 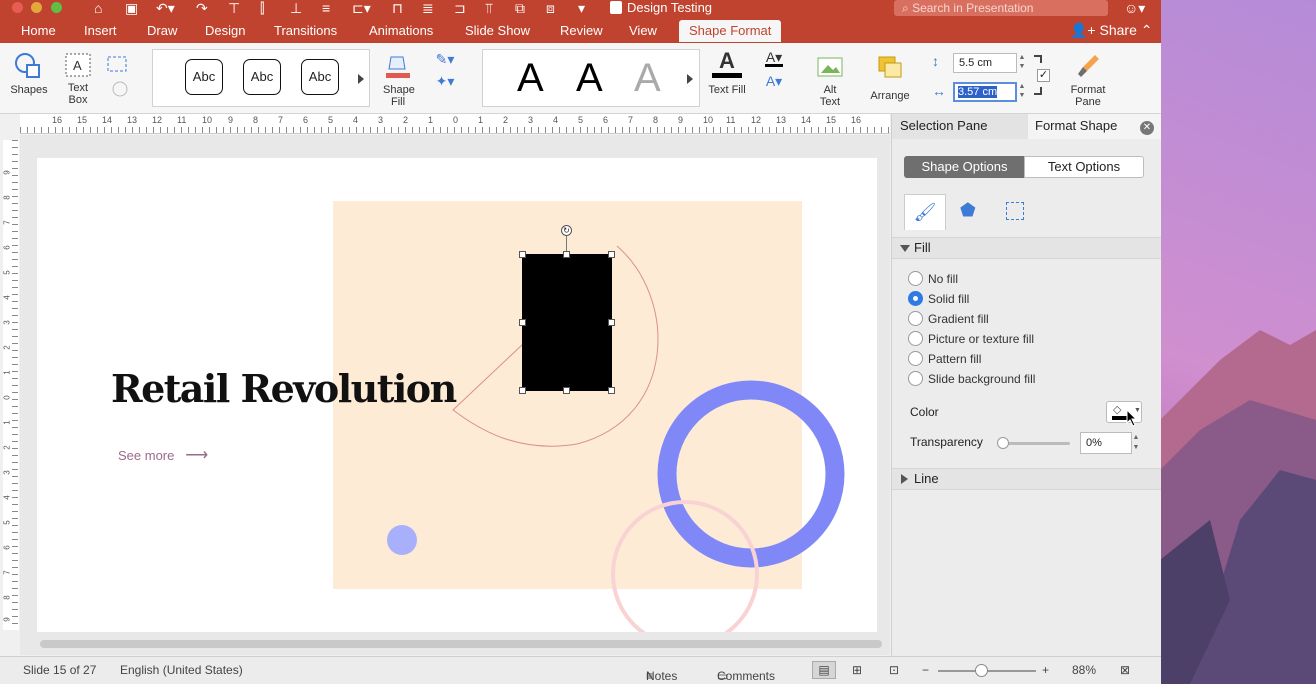 I want to click on redo-icon: ↷, so click(x=202, y=8).